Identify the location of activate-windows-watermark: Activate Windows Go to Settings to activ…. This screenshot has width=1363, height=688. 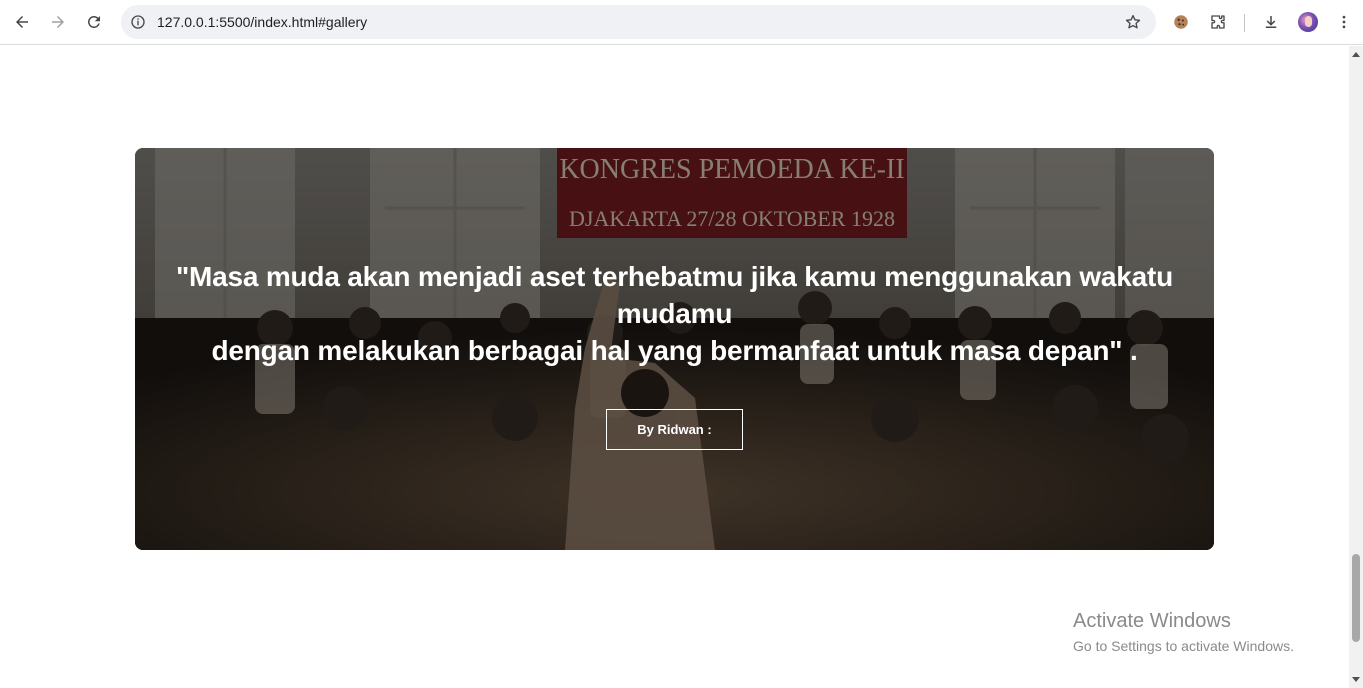
(1183, 632).